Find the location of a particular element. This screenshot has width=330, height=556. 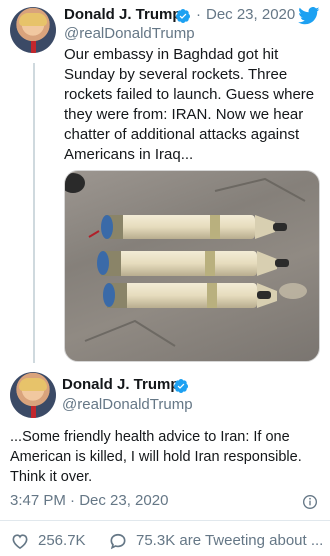

thread-line is located at coordinates (34, 213).